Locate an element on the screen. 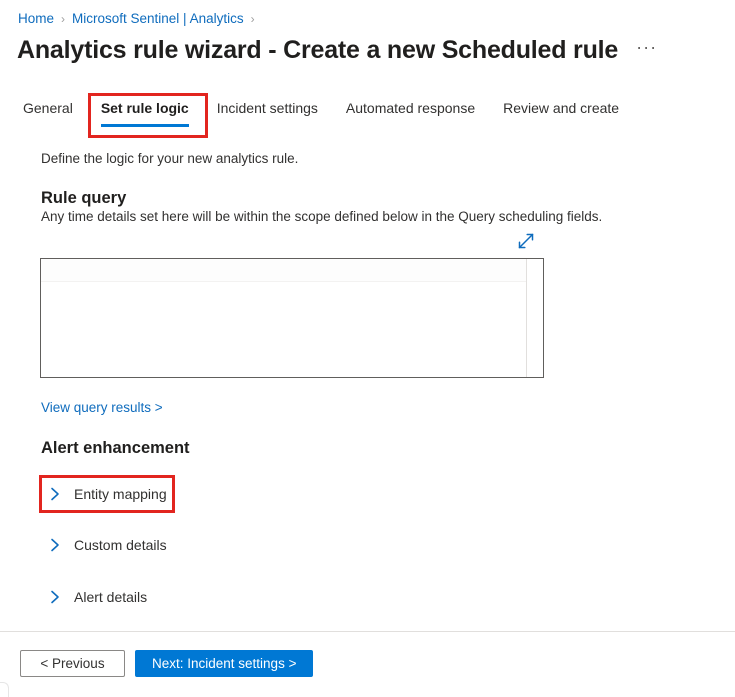  tab-general: General is located at coordinates (53, 113).